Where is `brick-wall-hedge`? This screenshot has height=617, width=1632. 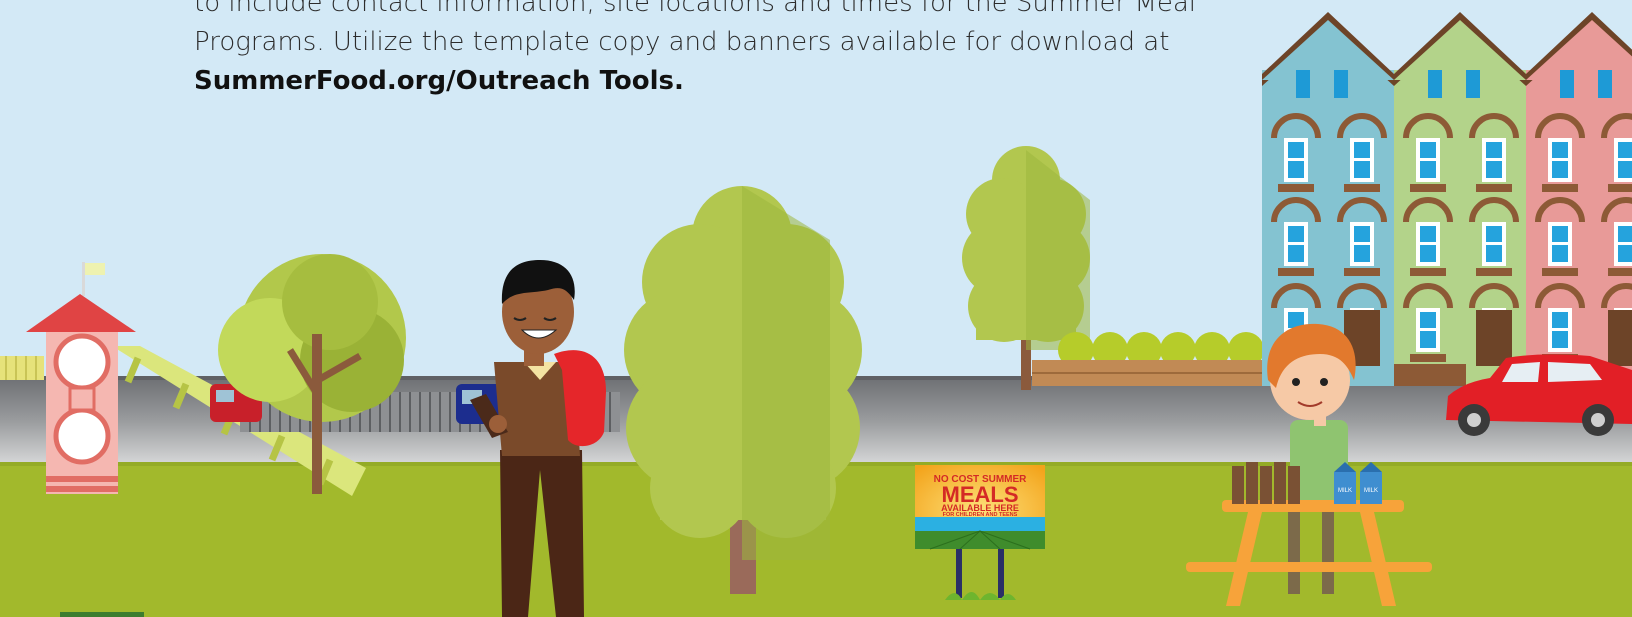
brick-wall-hedge is located at coordinates (1152, 359).